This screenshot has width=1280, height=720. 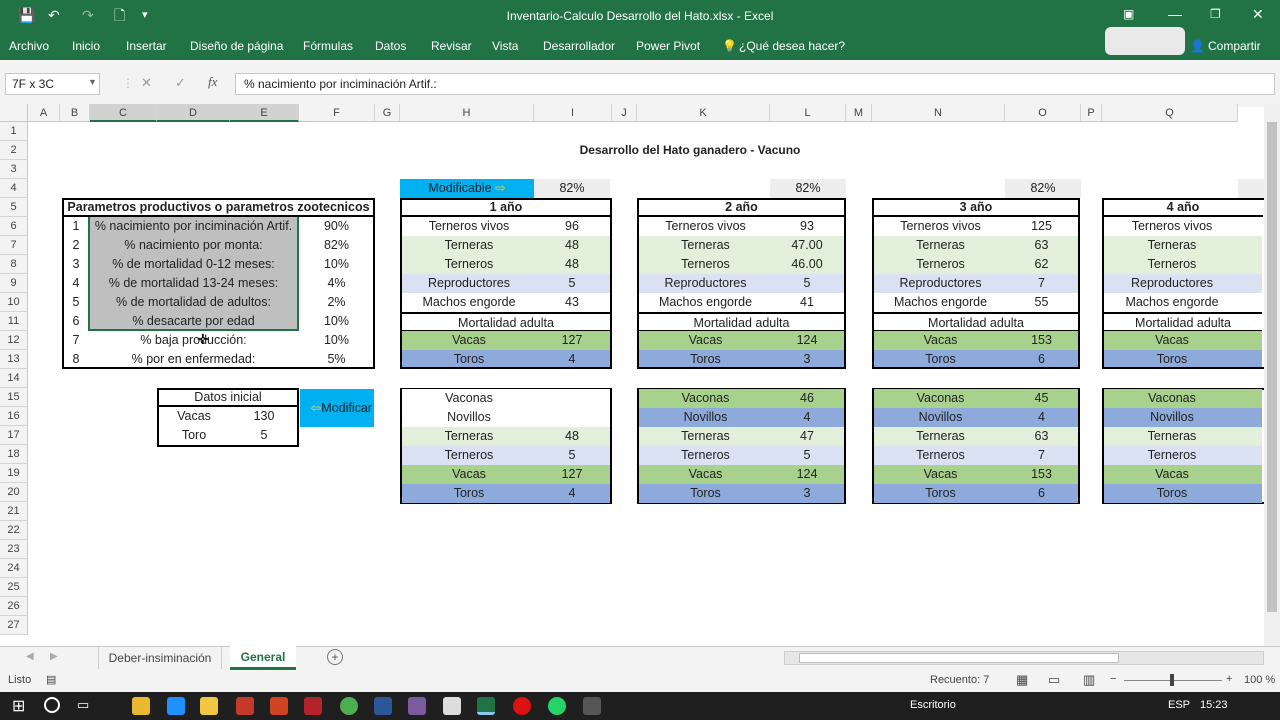 I want to click on account-avatar, so click(x=1145, y=41).